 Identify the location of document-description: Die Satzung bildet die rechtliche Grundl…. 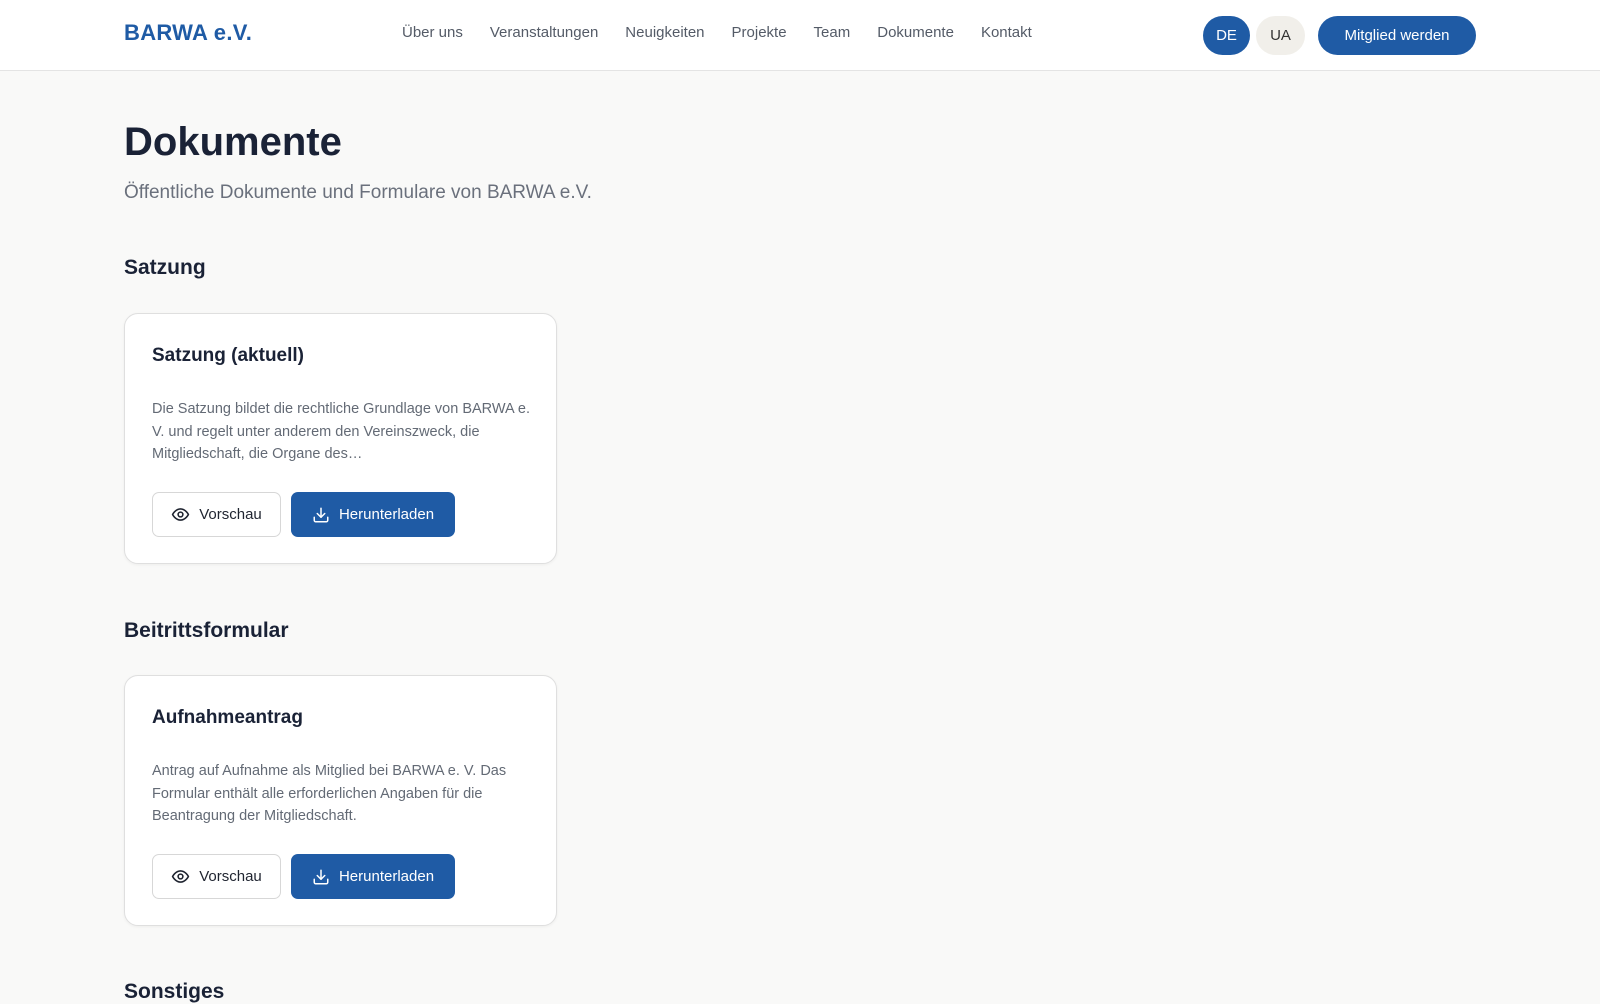
(341, 431).